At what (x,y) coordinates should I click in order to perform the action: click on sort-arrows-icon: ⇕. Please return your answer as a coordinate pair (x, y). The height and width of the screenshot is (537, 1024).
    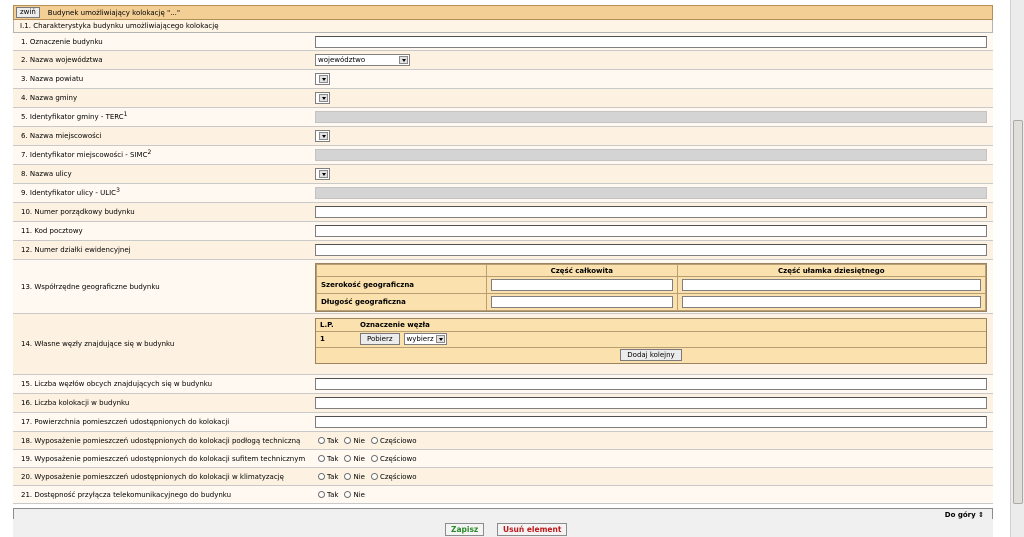
    Looking at the image, I should click on (981, 515).